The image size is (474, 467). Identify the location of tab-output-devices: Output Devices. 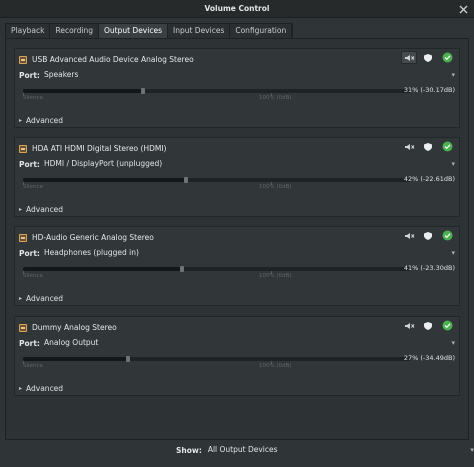
(133, 31).